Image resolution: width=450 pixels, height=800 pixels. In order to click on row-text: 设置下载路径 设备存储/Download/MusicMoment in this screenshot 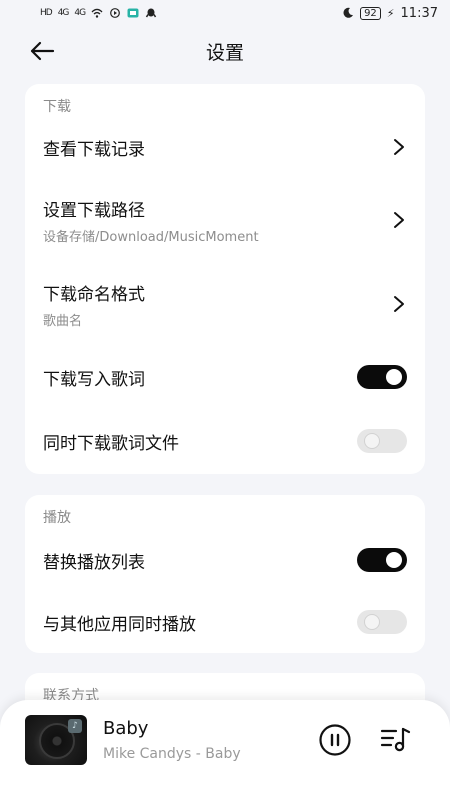, I will do `click(151, 220)`.